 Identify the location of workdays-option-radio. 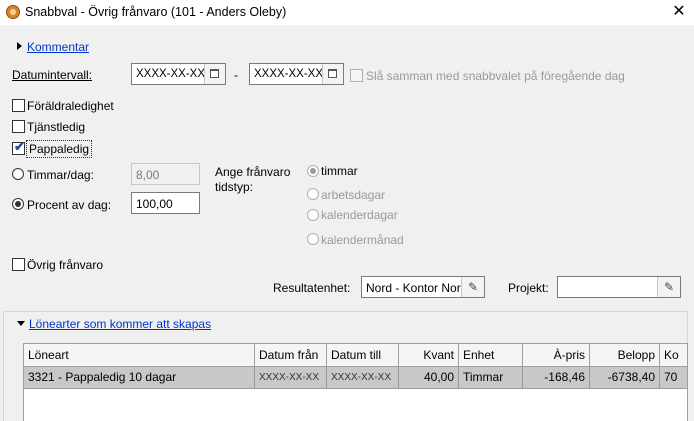
(313, 194).